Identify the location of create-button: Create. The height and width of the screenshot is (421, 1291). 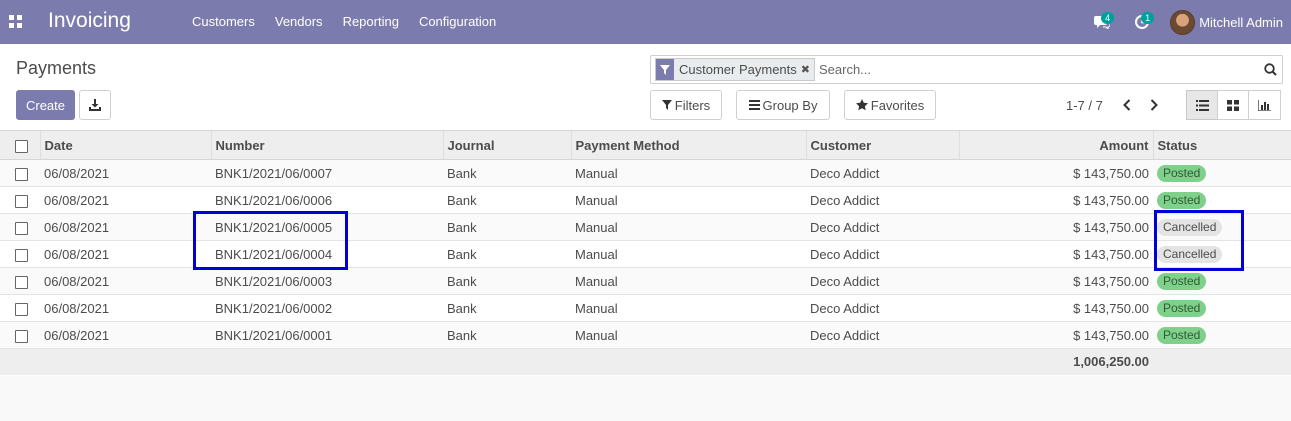
(45, 105).